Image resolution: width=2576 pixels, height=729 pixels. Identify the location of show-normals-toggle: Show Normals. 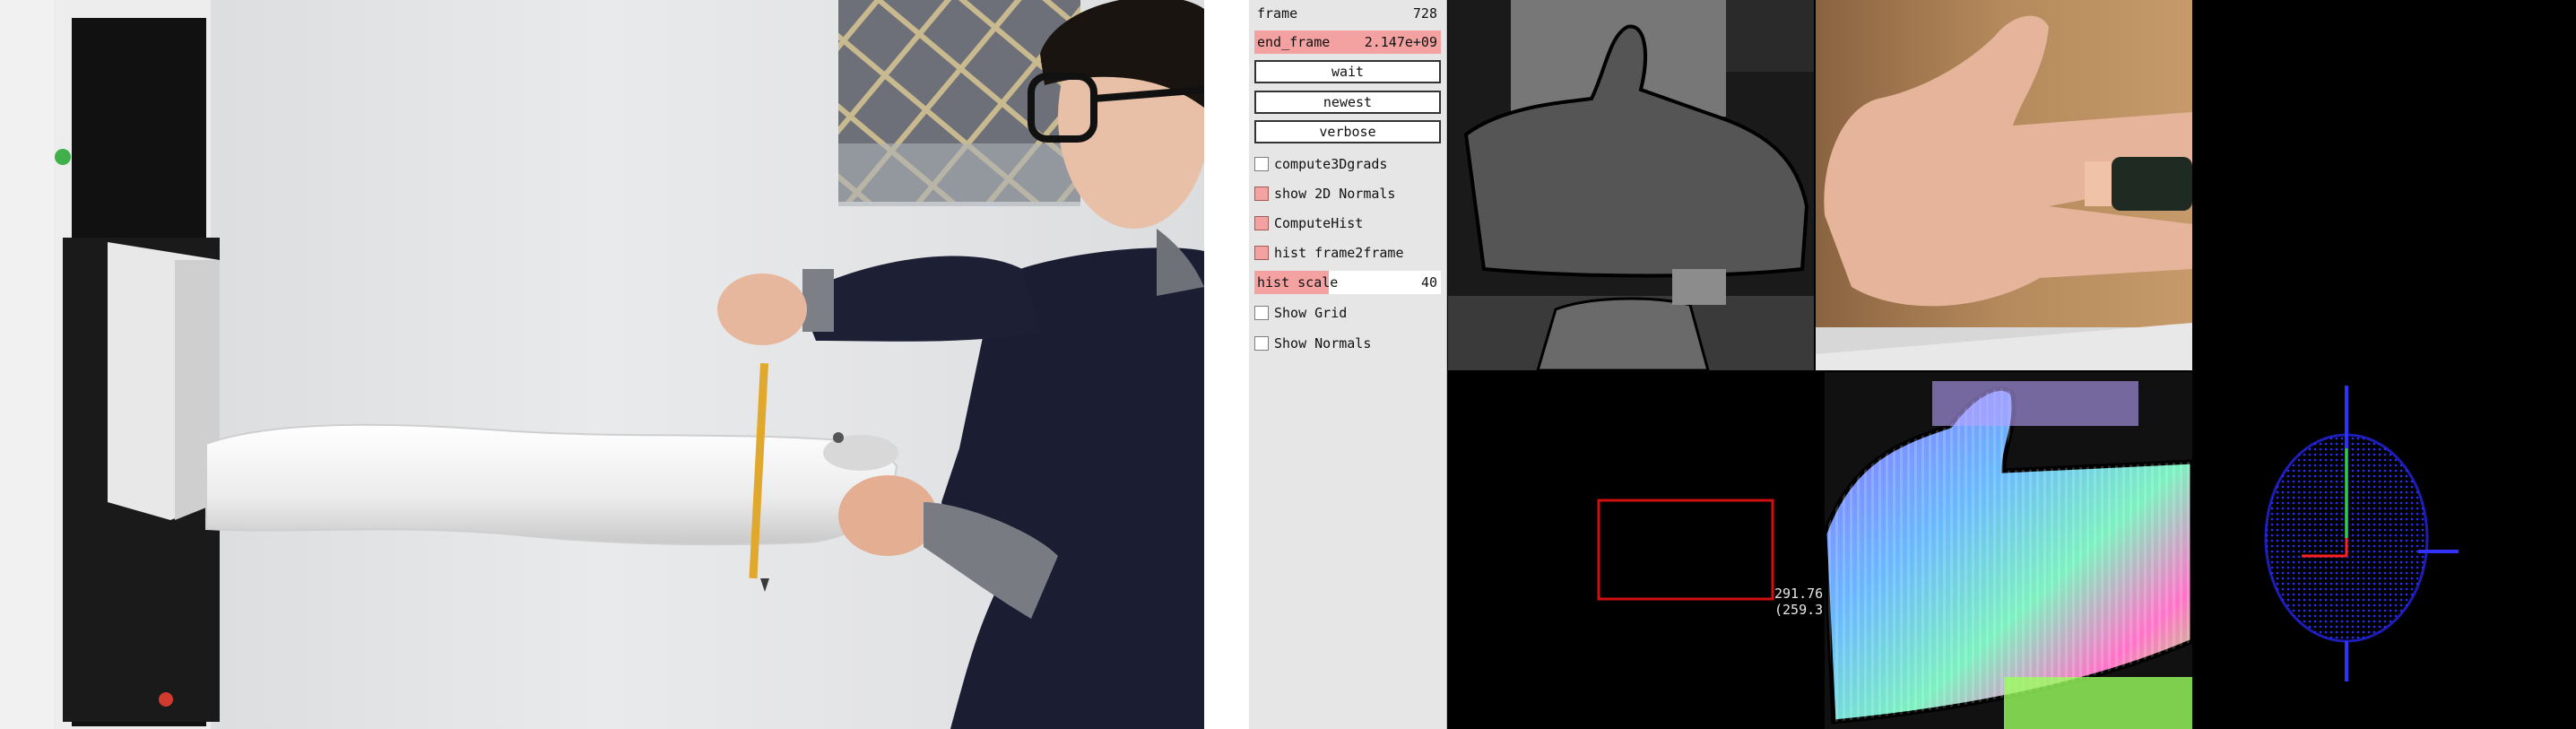
(1347, 343).